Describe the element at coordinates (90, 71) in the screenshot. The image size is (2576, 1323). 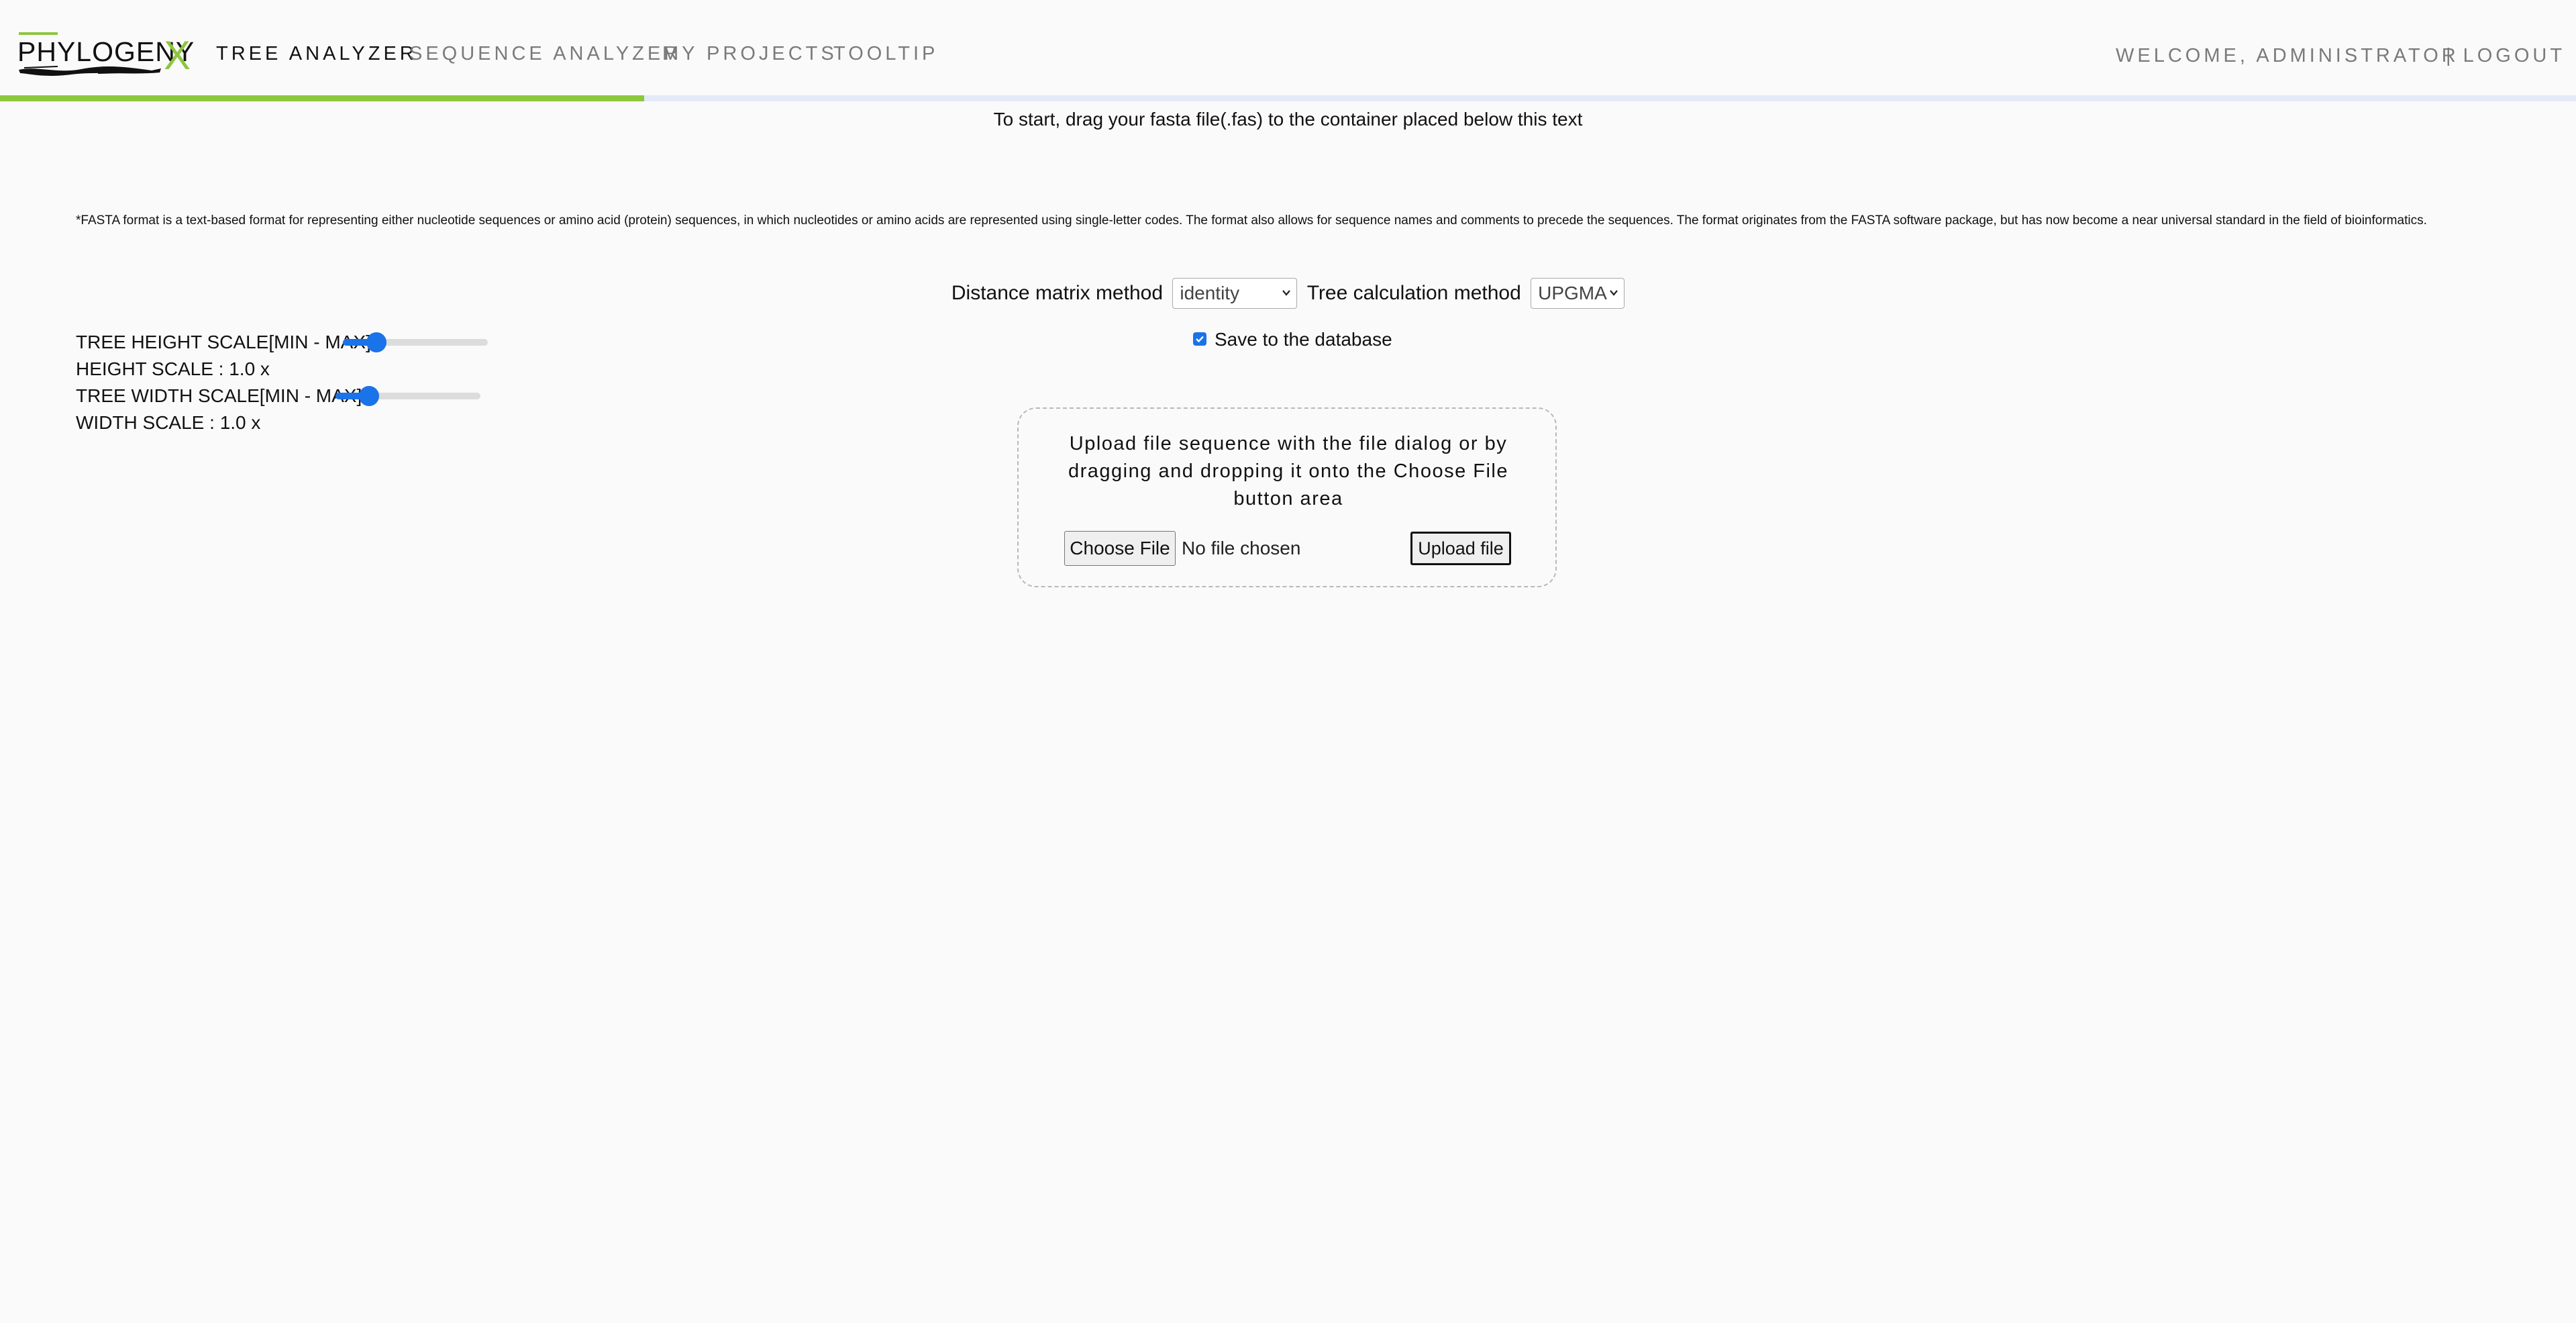
I see `logo-brush-stroke-icon` at that location.